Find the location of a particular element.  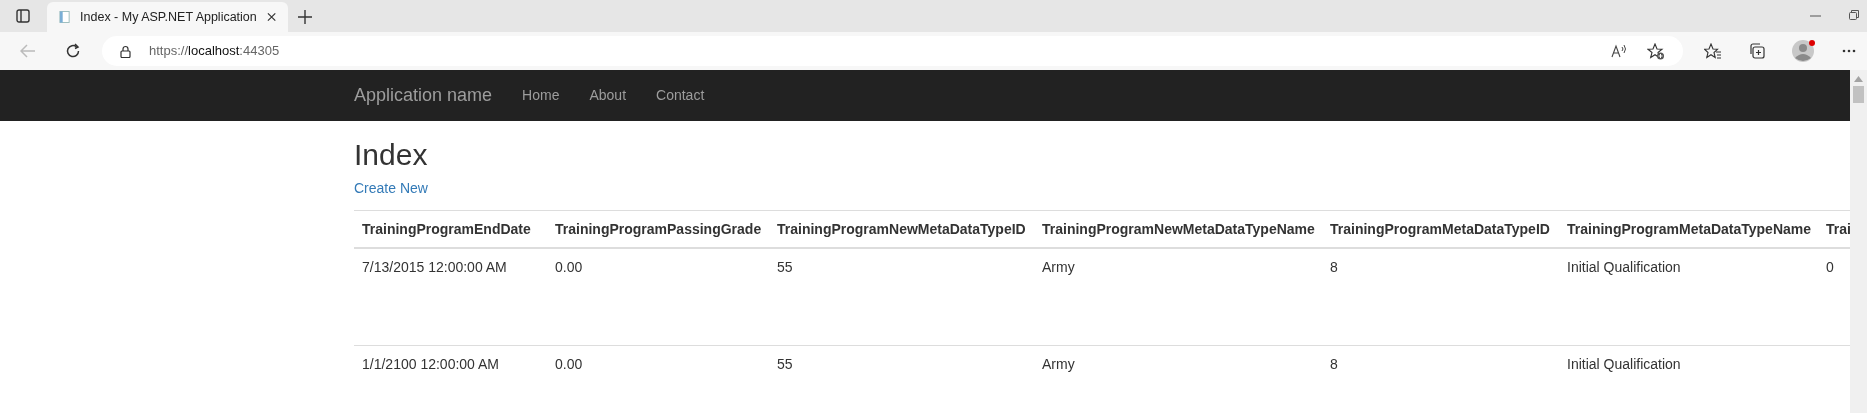

url-text: https://localhost:44305 is located at coordinates (214, 51).